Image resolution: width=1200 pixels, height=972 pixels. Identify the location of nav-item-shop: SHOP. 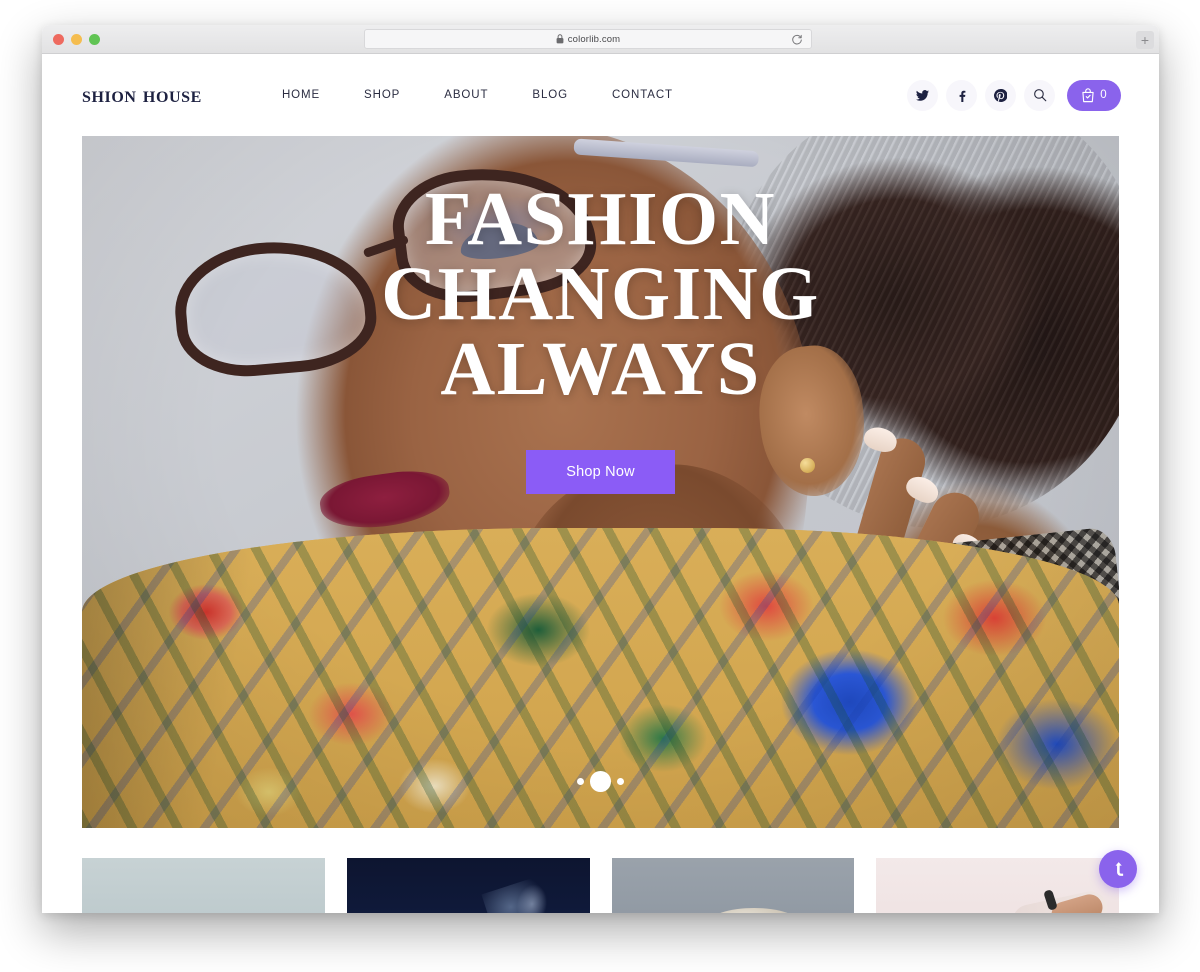
(382, 95).